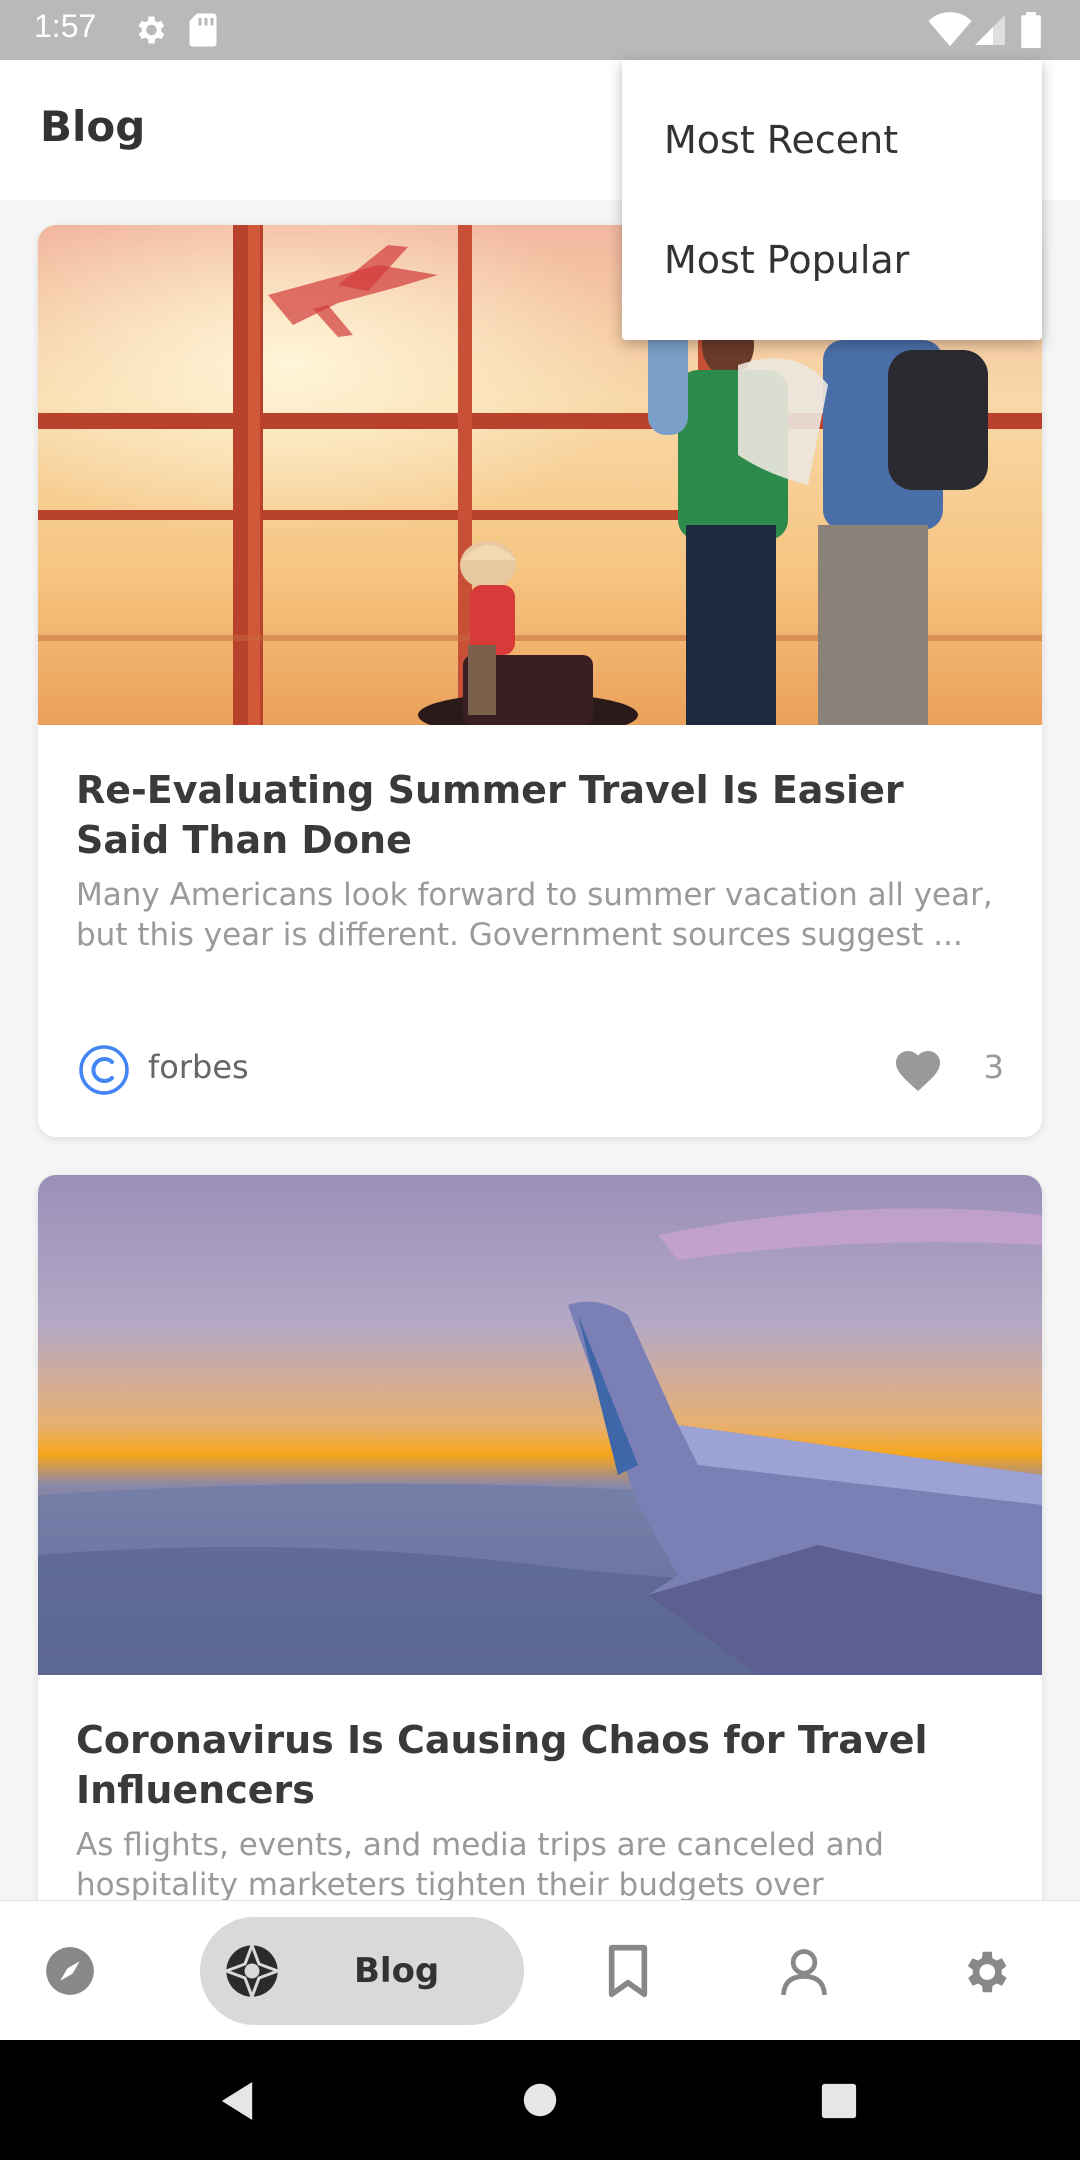  What do you see at coordinates (65, 26) in the screenshot?
I see `status-time: 1:57` at bounding box center [65, 26].